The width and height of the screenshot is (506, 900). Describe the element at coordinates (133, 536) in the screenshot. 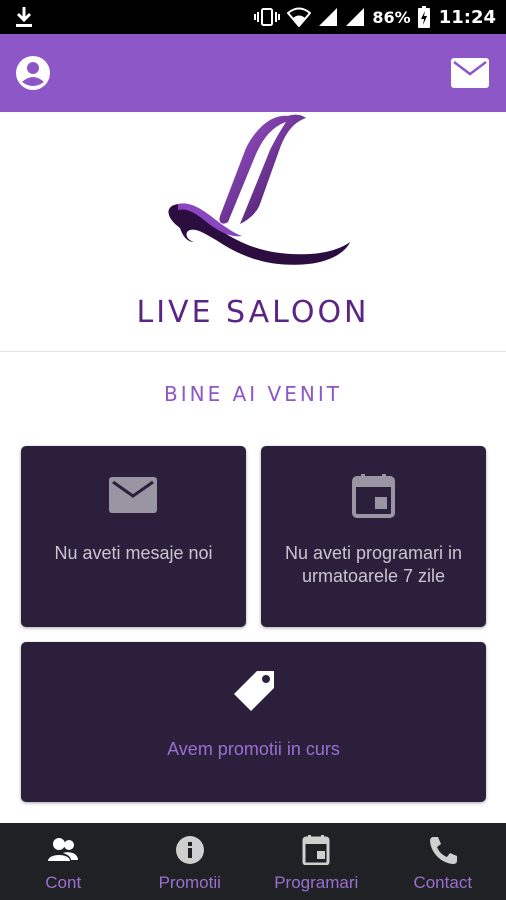

I see `messages-card: Nu aveti mesaje noi` at that location.